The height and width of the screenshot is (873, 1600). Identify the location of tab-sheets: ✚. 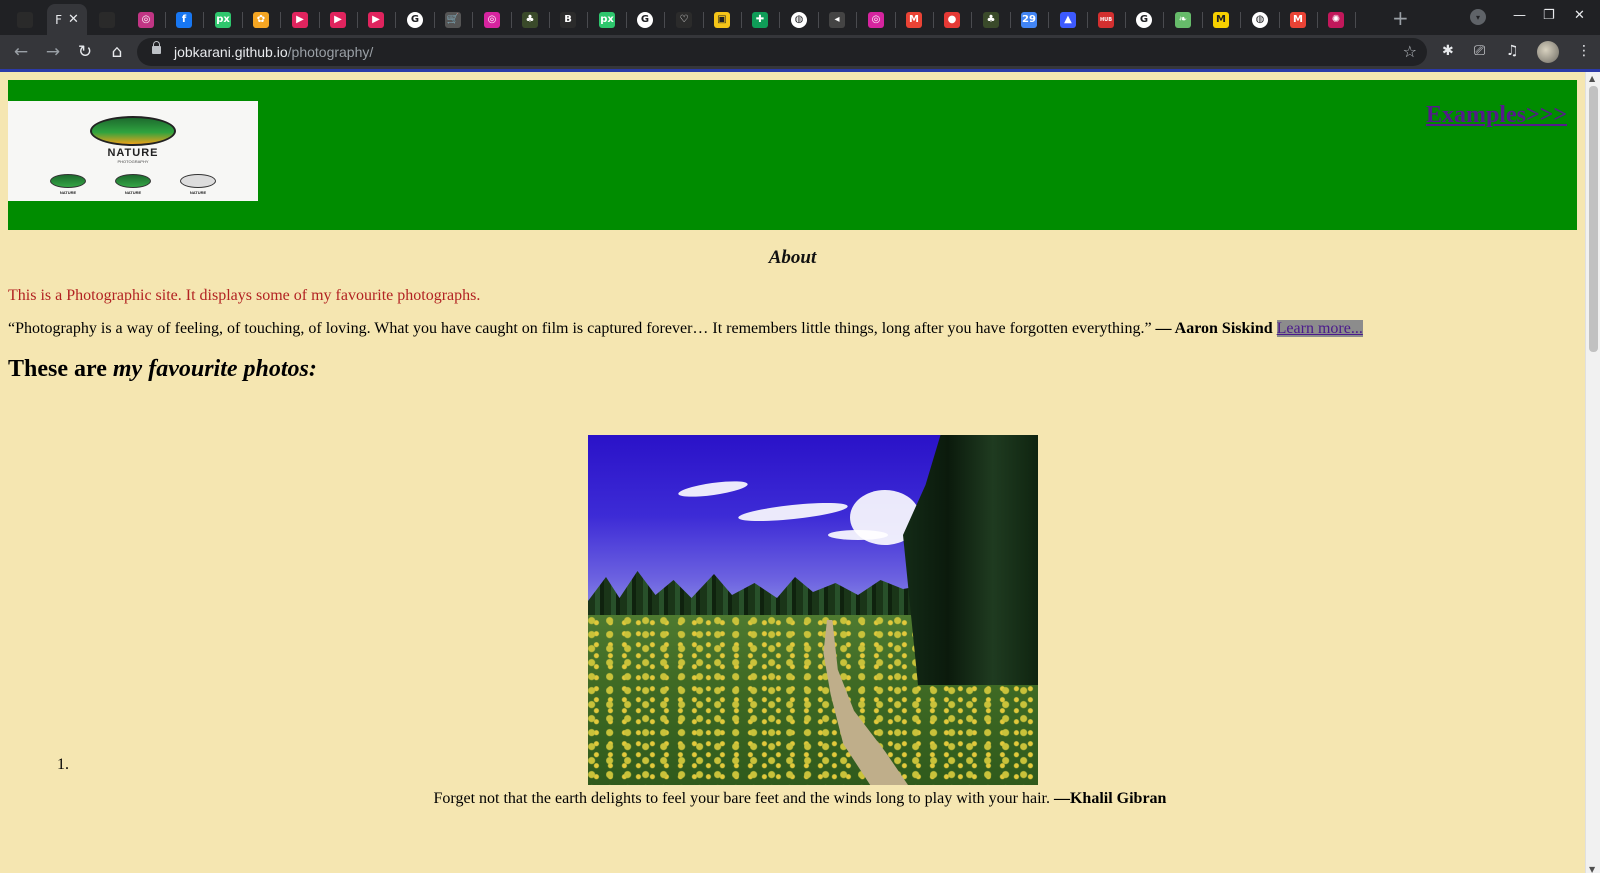
(760, 19).